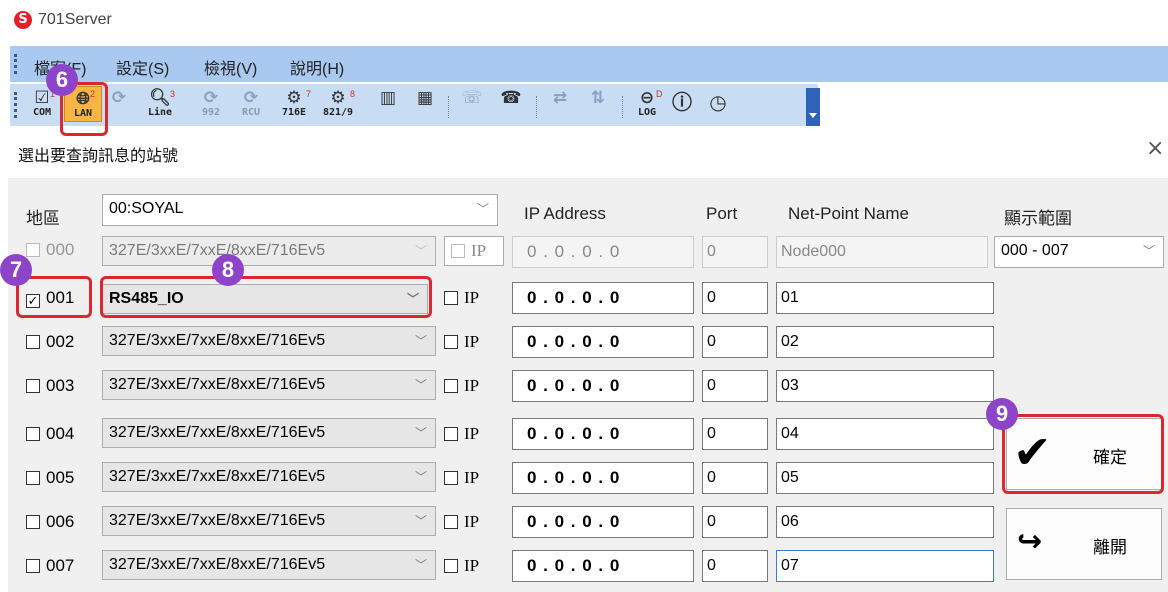  I want to click on station-id: 007, so click(60, 565).